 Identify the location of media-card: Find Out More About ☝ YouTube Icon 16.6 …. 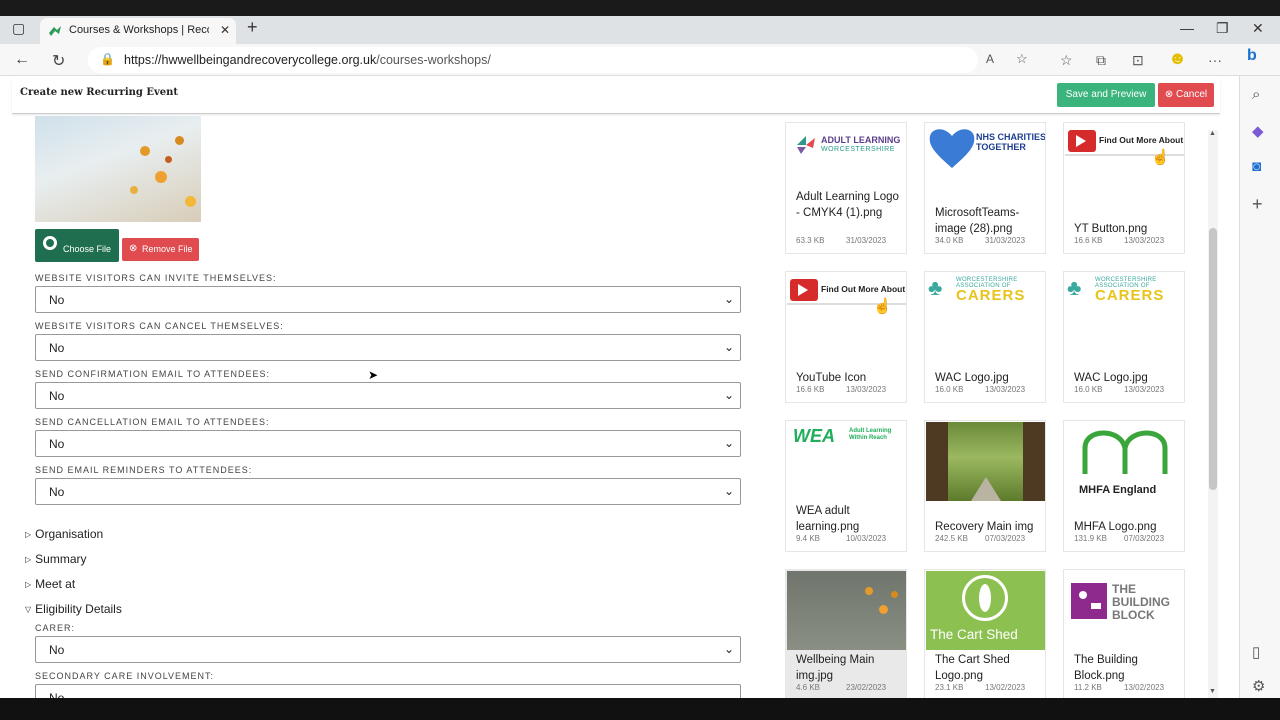
(846, 337).